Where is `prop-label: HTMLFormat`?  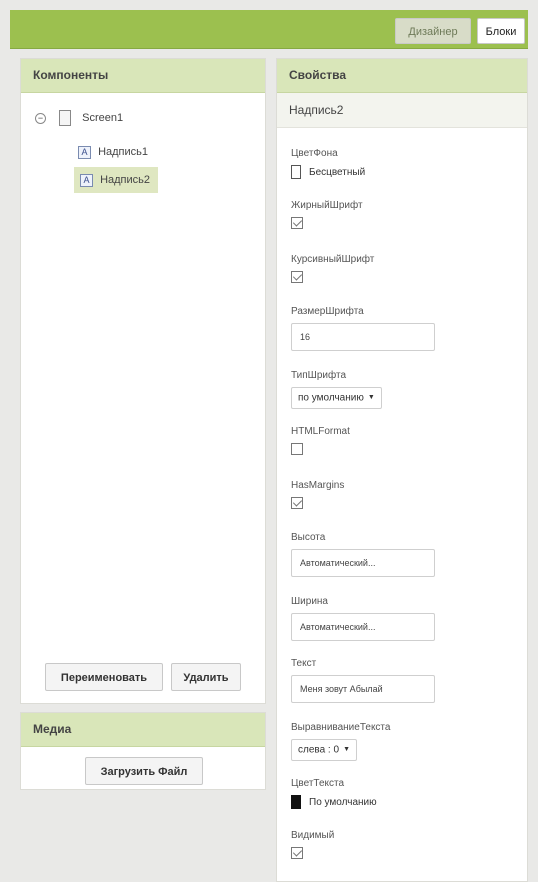 prop-label: HTMLFormat is located at coordinates (320, 431).